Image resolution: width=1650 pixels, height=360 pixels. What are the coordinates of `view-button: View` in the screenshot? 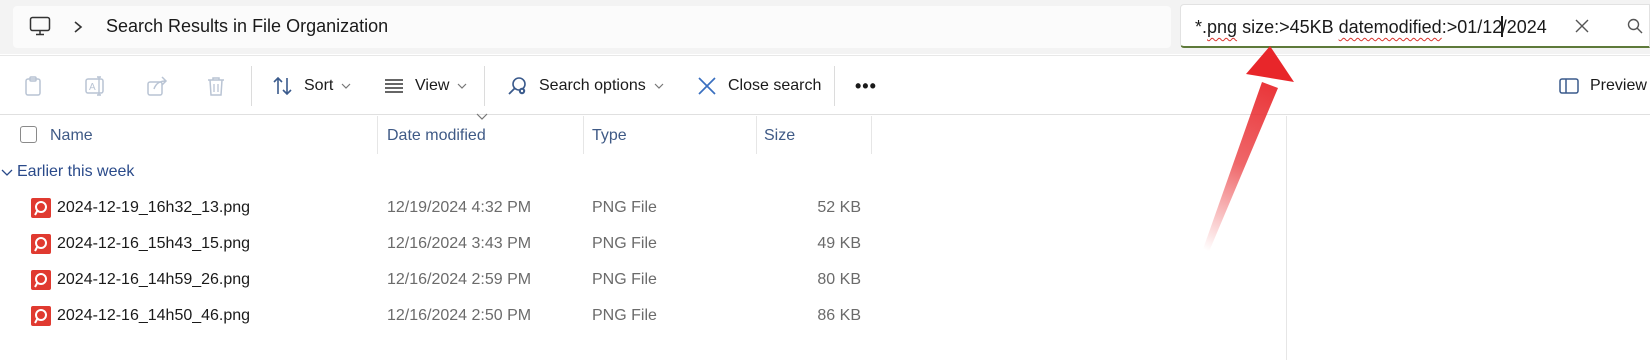 It's located at (425, 86).